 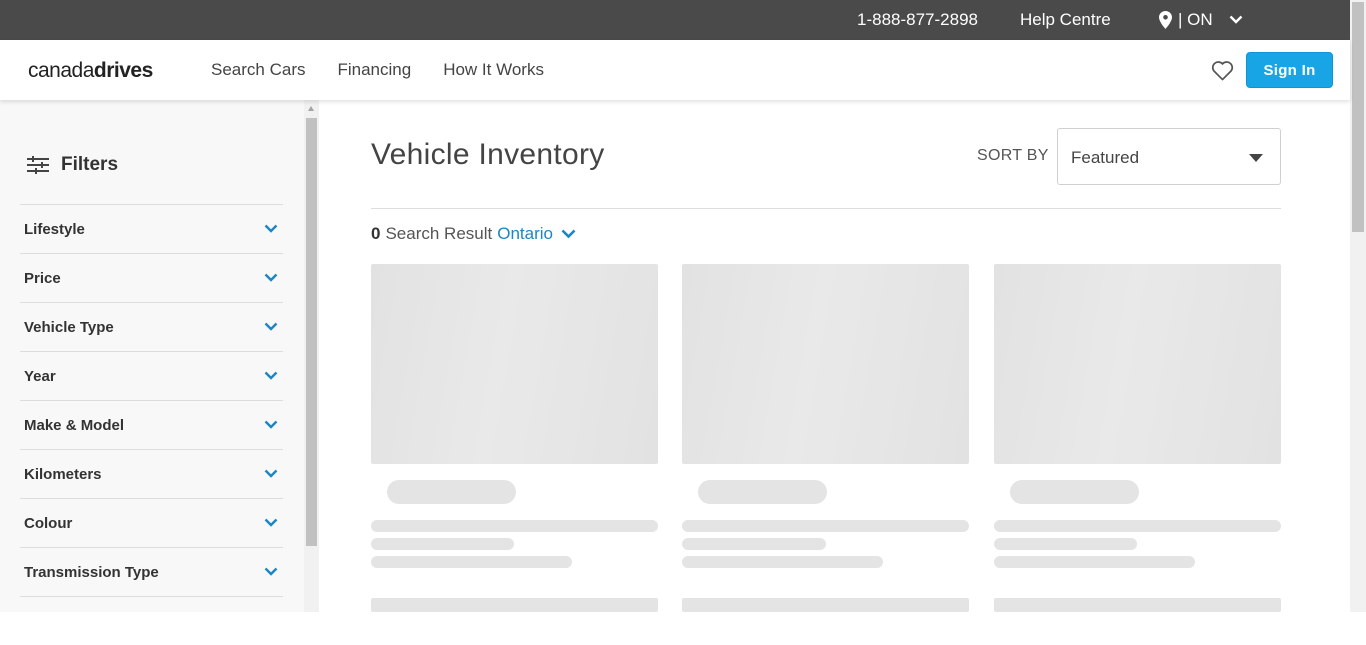 What do you see at coordinates (1013, 155) in the screenshot?
I see `sort-label: SORT BY` at bounding box center [1013, 155].